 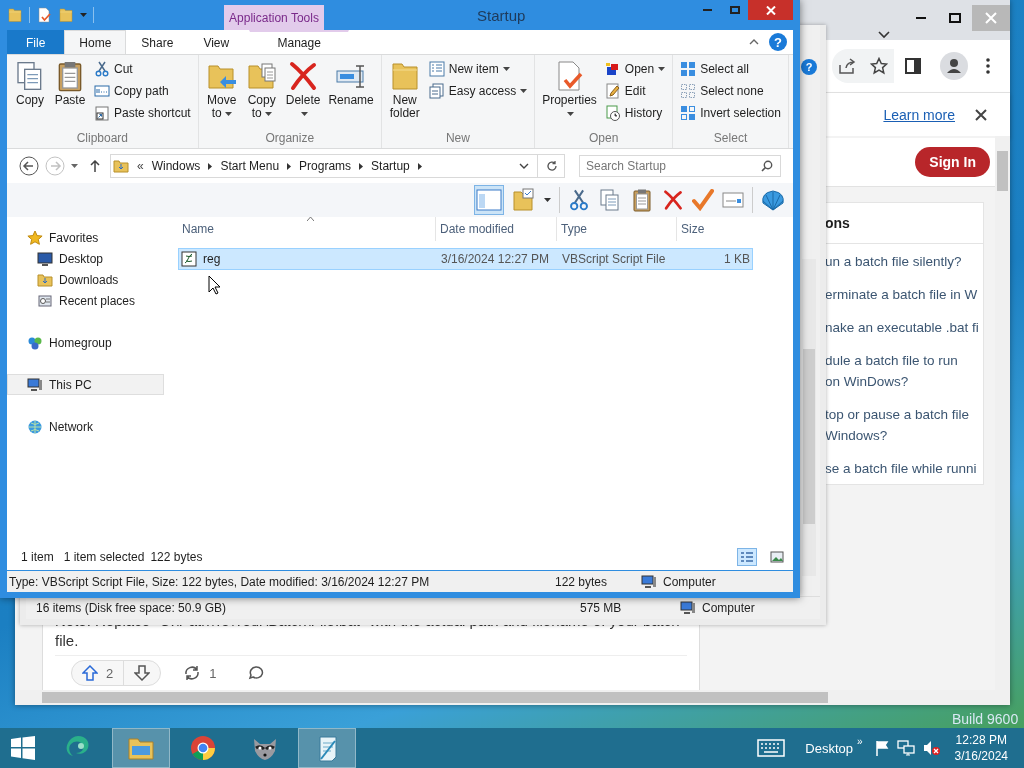 I want to click on folder-documents-icon, so click(x=261, y=76).